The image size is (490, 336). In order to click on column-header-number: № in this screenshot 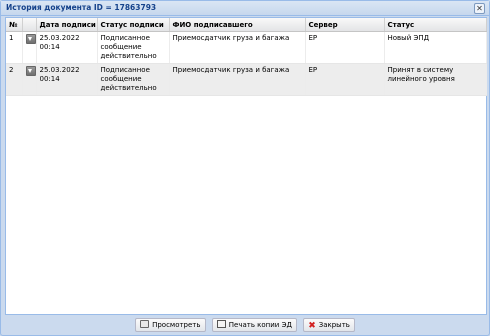, I will do `click(14, 25)`.